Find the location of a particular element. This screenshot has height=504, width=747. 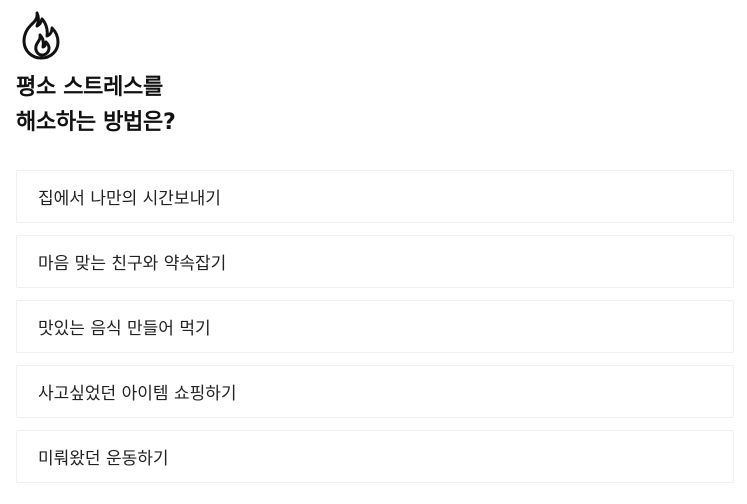

answer-option-label: 맛있는 음식 만들어 먹기 is located at coordinates (124, 329).